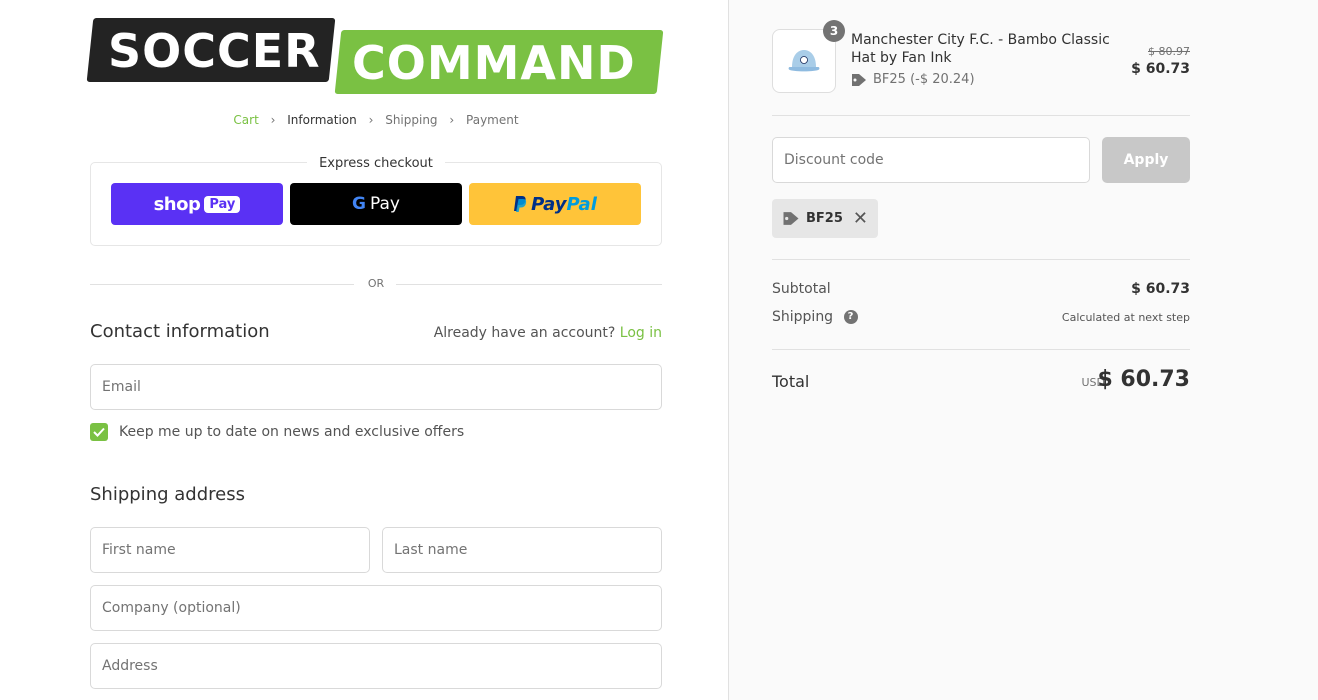  What do you see at coordinates (1160, 289) in the screenshot?
I see `subtotal-value: $ 60.73` at bounding box center [1160, 289].